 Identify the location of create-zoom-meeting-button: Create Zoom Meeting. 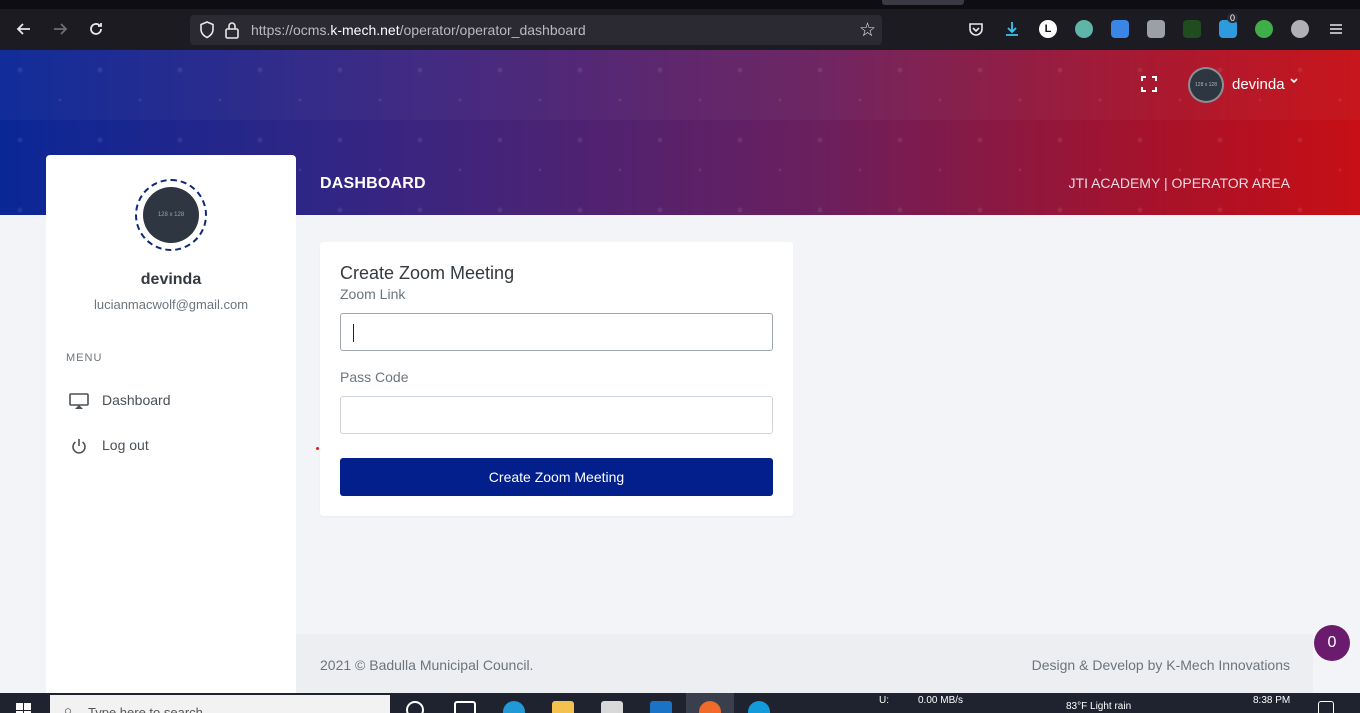
(556, 477).